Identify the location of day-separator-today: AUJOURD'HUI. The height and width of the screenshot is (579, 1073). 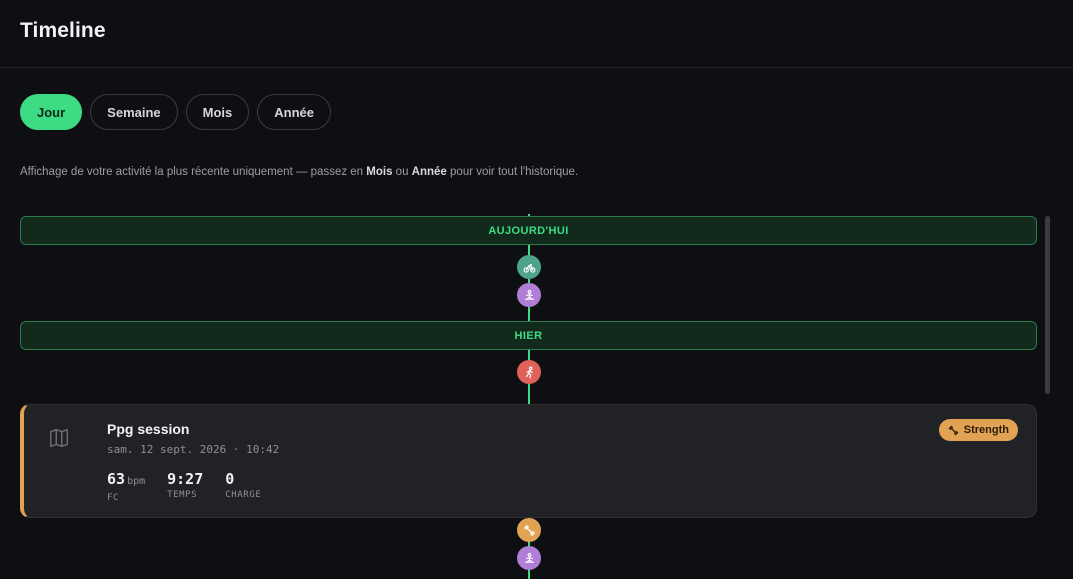
(528, 230).